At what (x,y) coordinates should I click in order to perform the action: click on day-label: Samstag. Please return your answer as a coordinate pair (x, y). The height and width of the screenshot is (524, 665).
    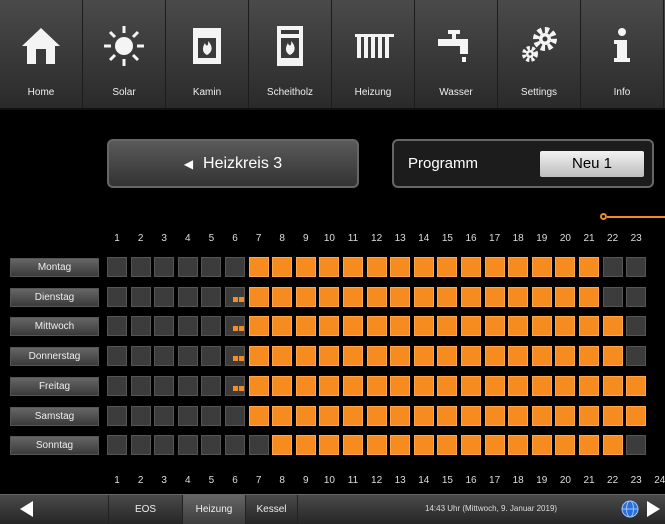
    Looking at the image, I should click on (54, 416).